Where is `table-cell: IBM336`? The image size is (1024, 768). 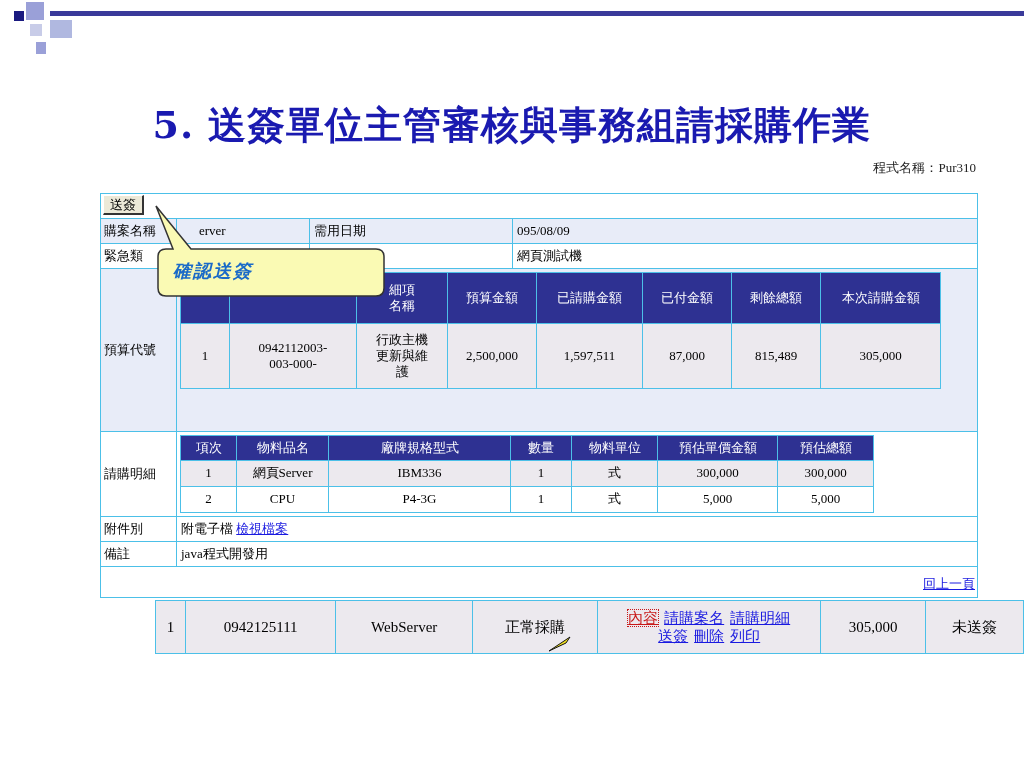
table-cell: IBM336 is located at coordinates (419, 473).